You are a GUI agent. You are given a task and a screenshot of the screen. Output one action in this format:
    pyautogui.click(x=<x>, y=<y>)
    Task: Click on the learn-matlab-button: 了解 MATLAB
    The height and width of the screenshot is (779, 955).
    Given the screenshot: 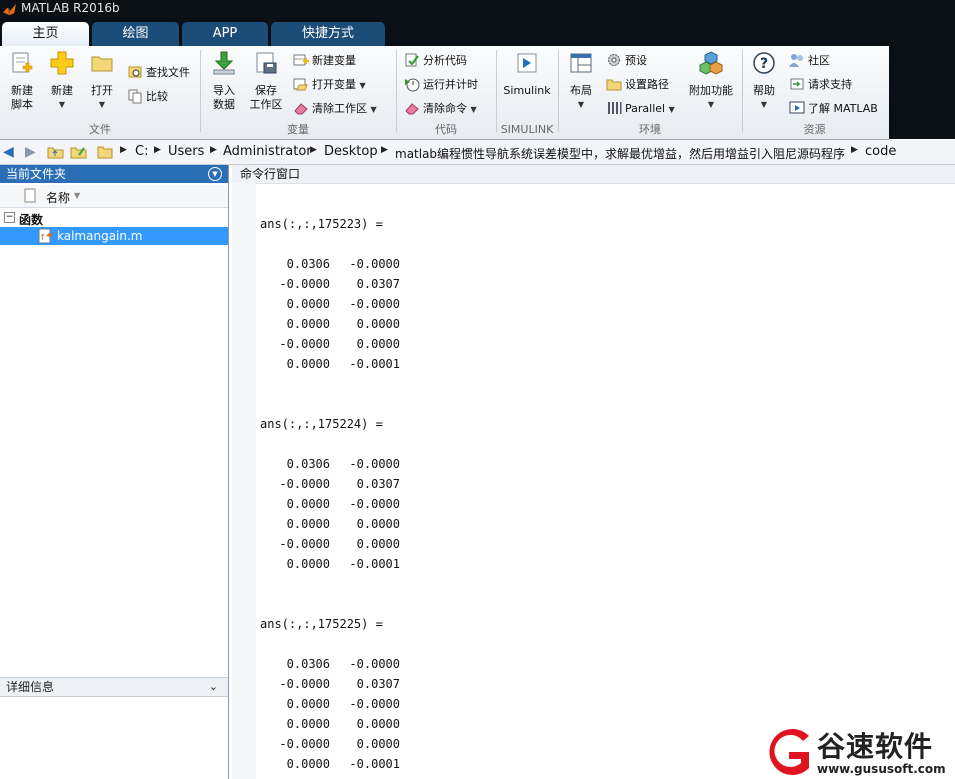 What is the action you would take?
    pyautogui.click(x=833, y=109)
    